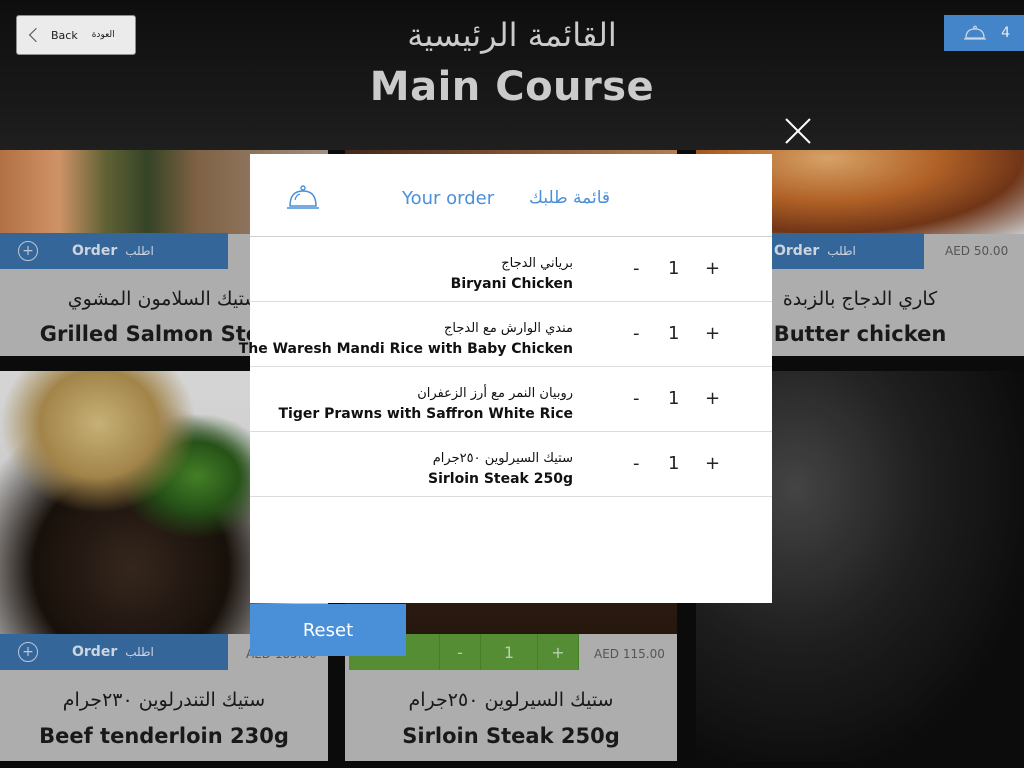 This screenshot has width=1024, height=768. I want to click on item-name: Sirloin Steak 250g, so click(500, 479).